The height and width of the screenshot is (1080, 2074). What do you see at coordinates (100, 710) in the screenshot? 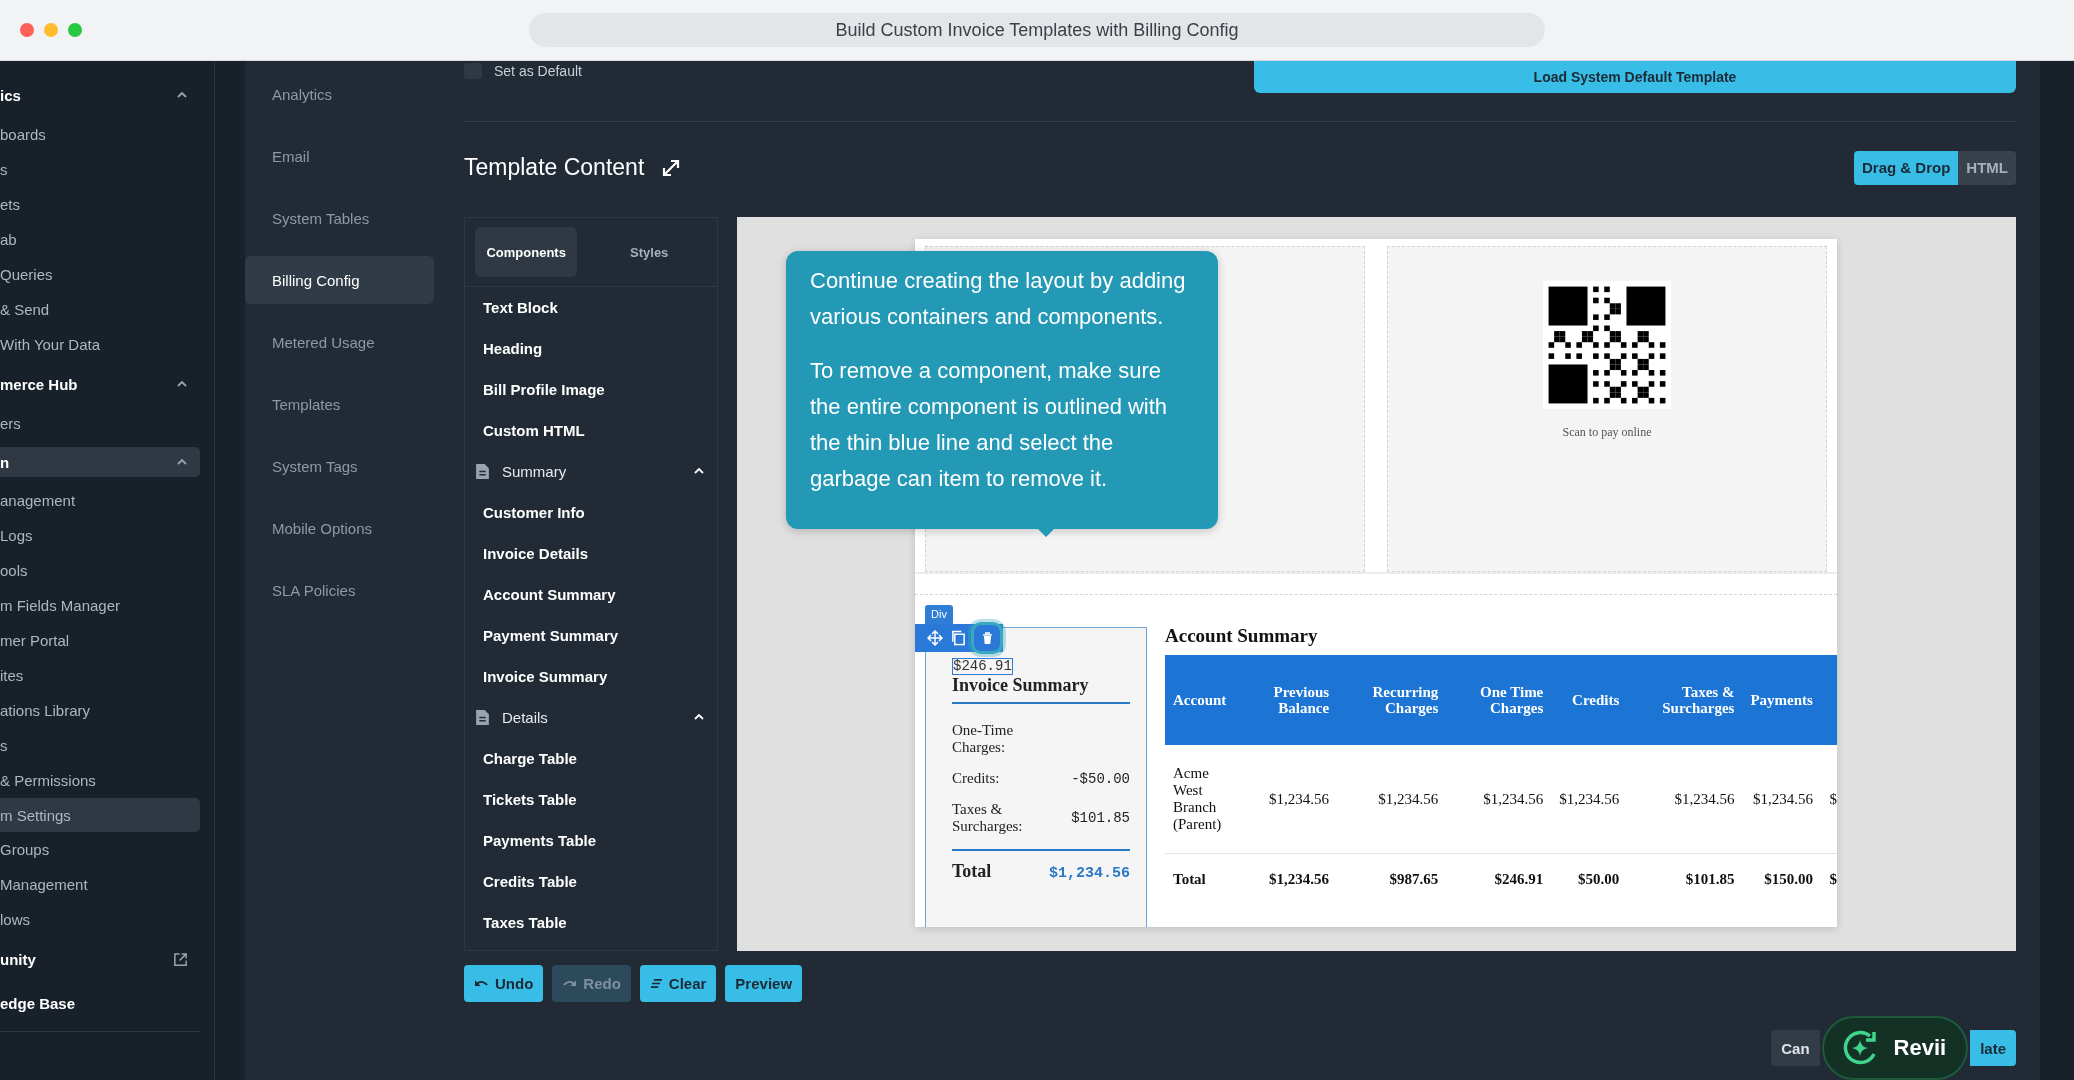
I see `sidebar-item: ations Library` at bounding box center [100, 710].